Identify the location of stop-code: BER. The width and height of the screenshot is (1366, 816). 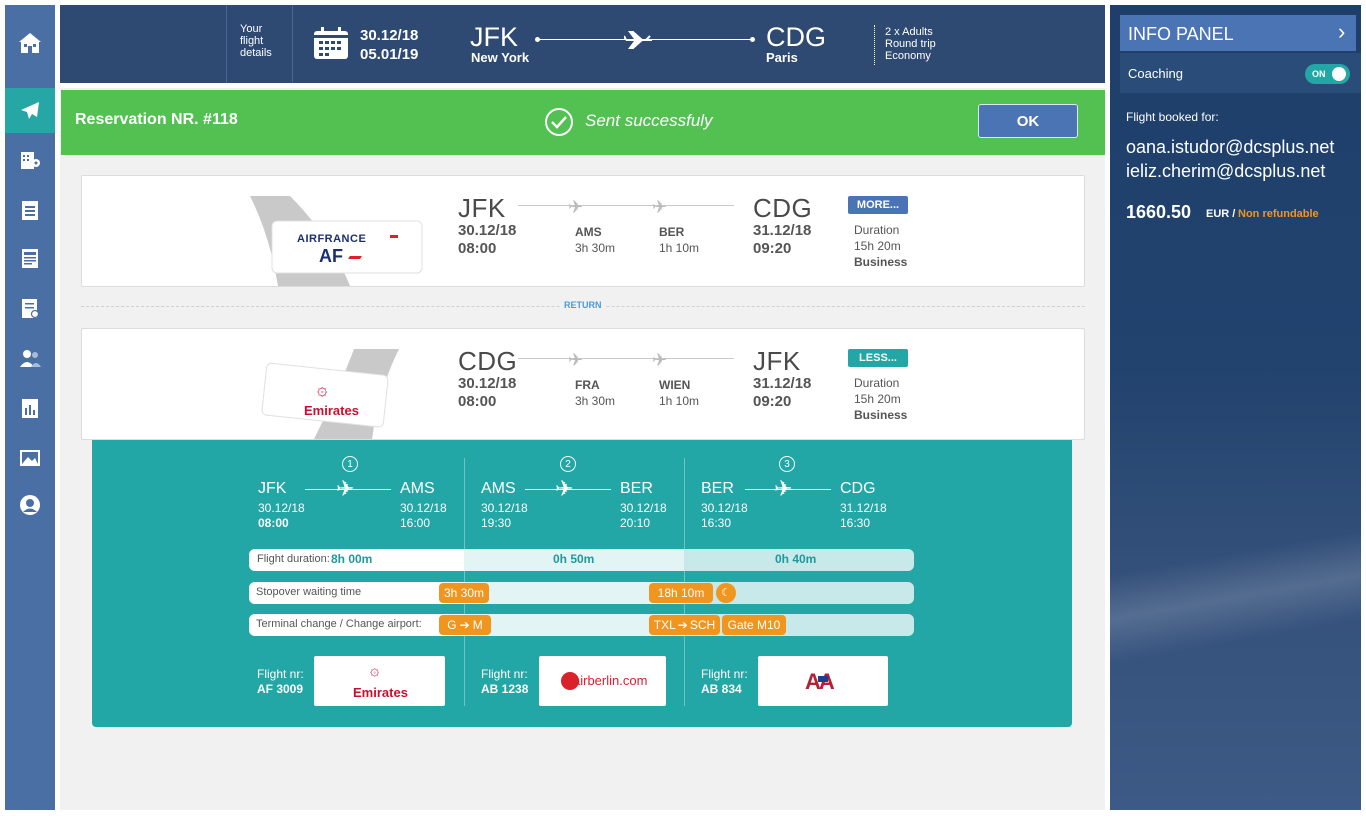
(672, 232).